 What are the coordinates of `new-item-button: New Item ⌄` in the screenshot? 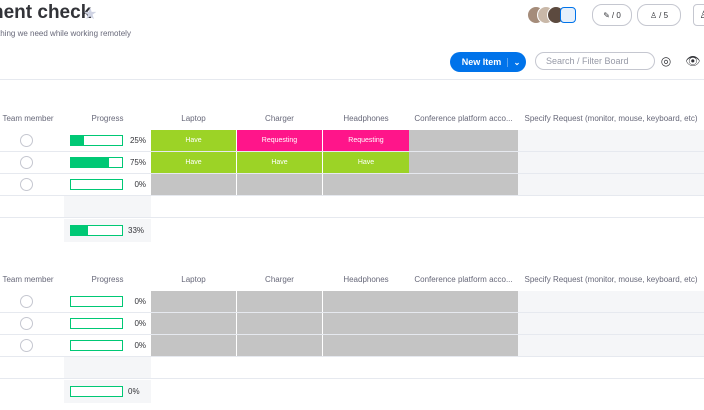 It's located at (488, 62).